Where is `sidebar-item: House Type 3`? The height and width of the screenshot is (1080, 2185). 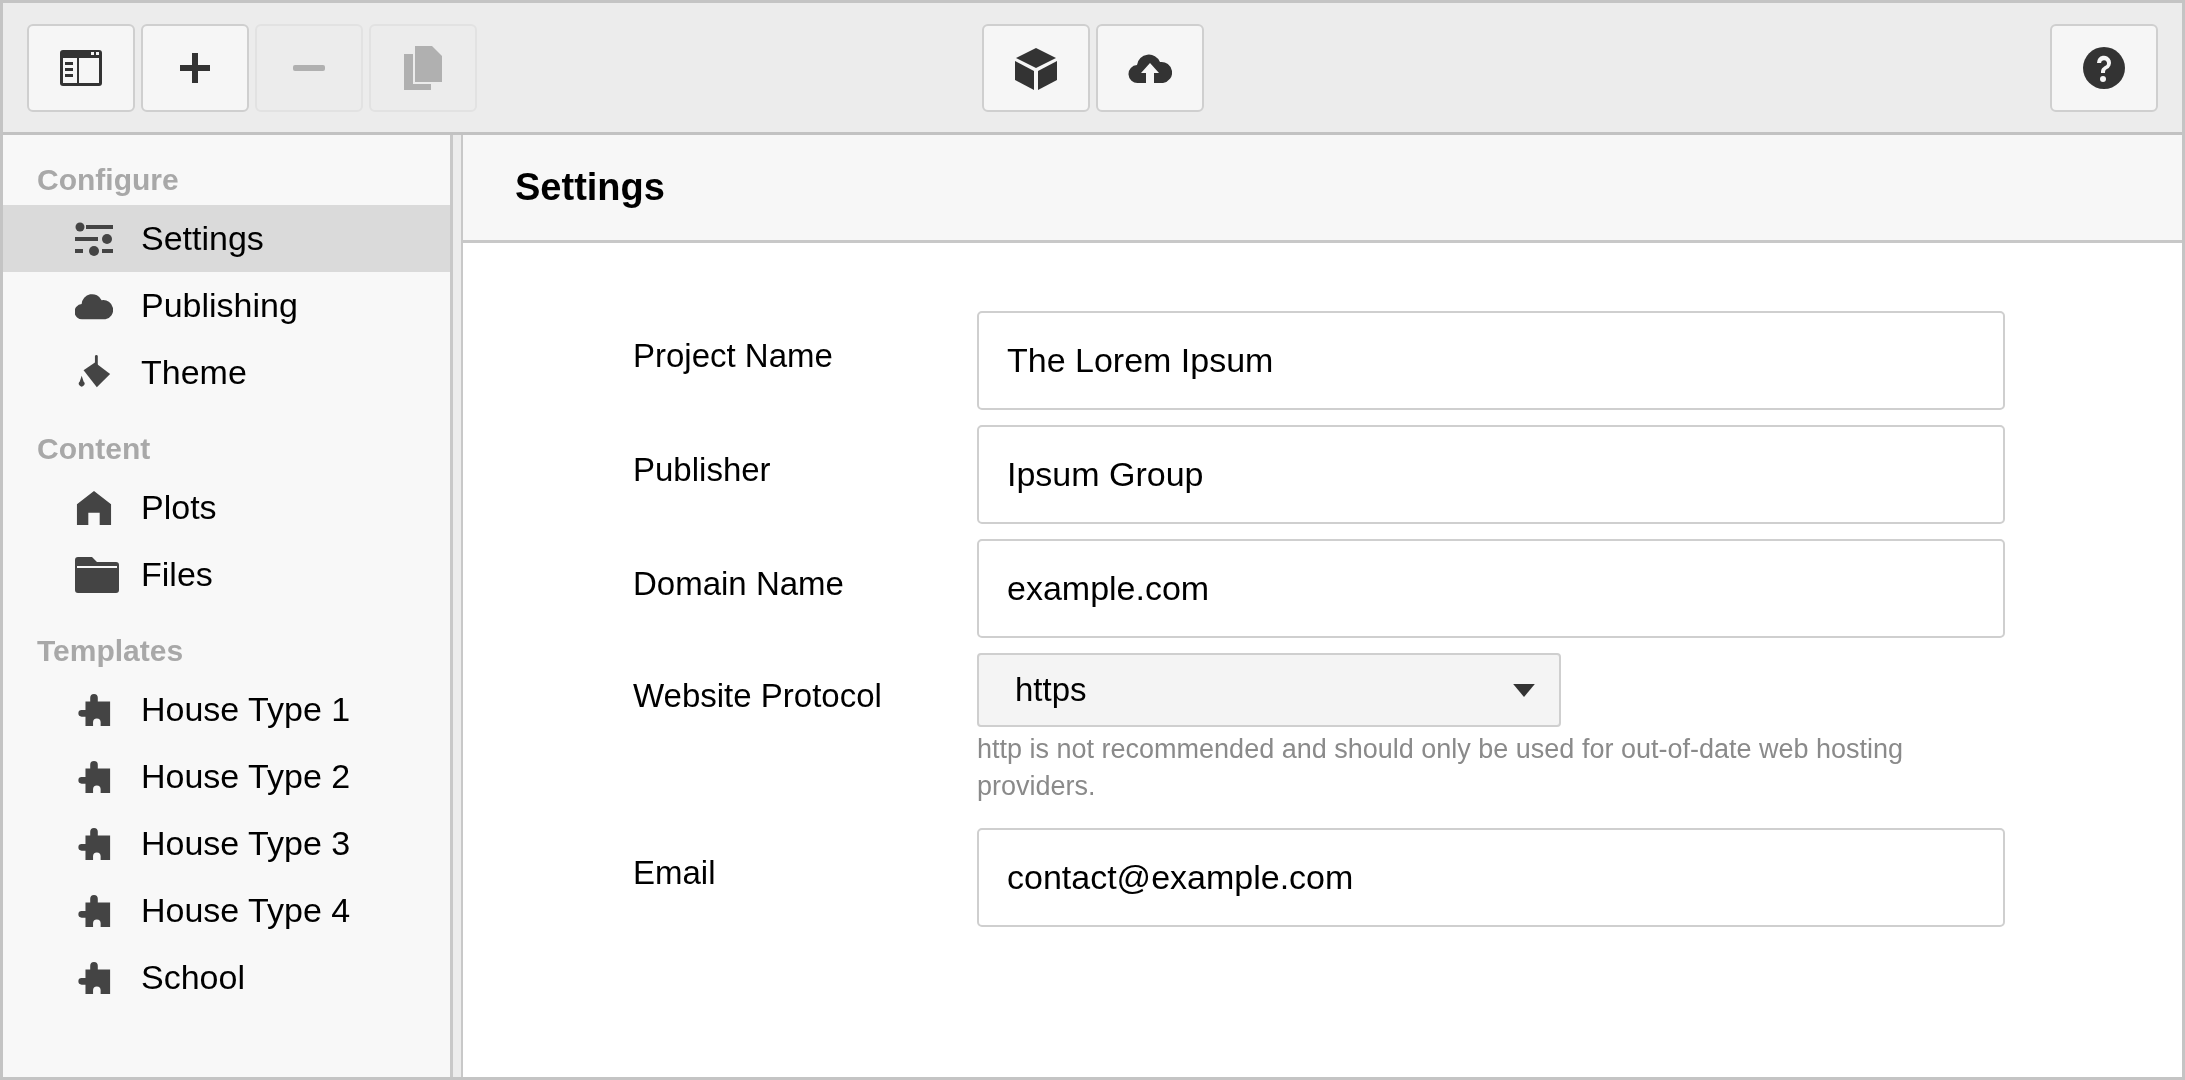 sidebar-item: House Type 3 is located at coordinates (226, 843).